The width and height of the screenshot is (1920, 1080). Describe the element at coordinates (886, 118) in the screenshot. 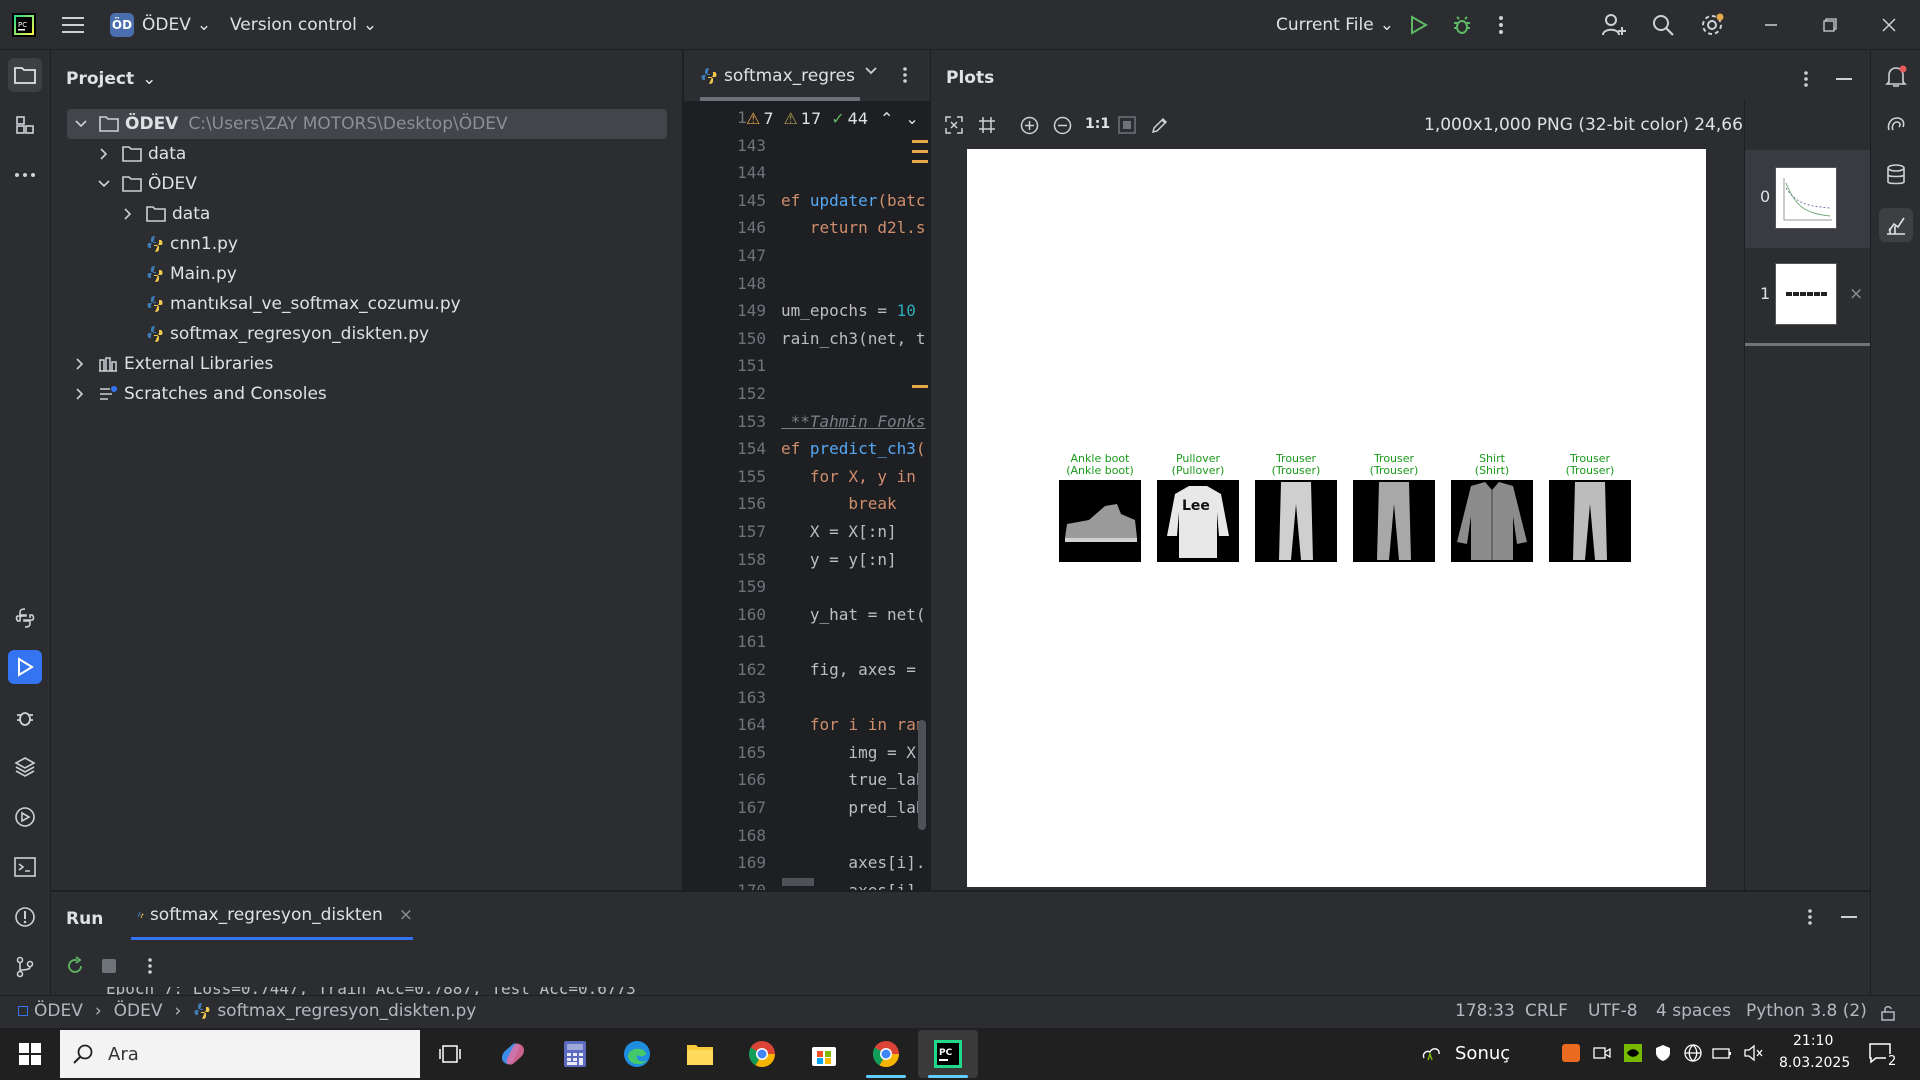

I see `previous-problem-icon: ⌃` at that location.